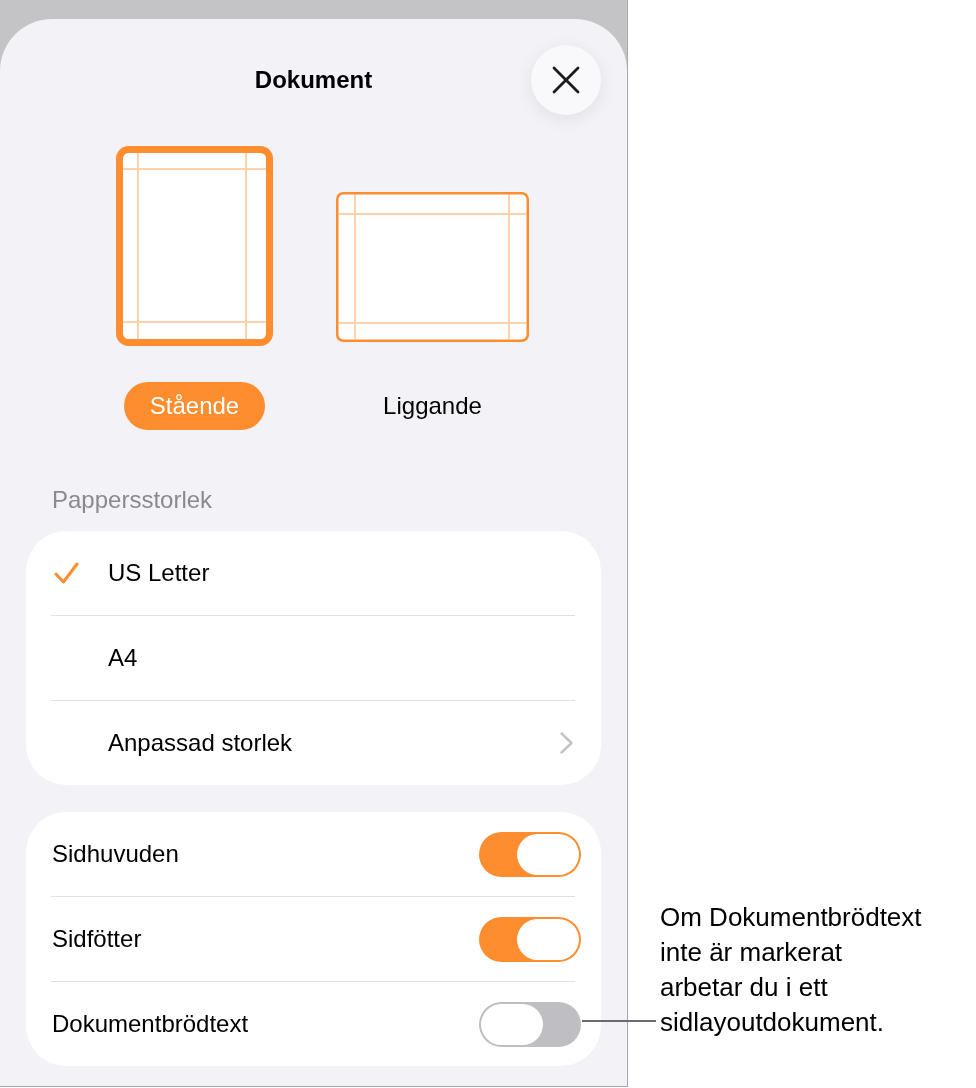 The width and height of the screenshot is (976, 1088). Describe the element at coordinates (115, 854) in the screenshot. I see `switch-label: Sidhuvuden` at that location.